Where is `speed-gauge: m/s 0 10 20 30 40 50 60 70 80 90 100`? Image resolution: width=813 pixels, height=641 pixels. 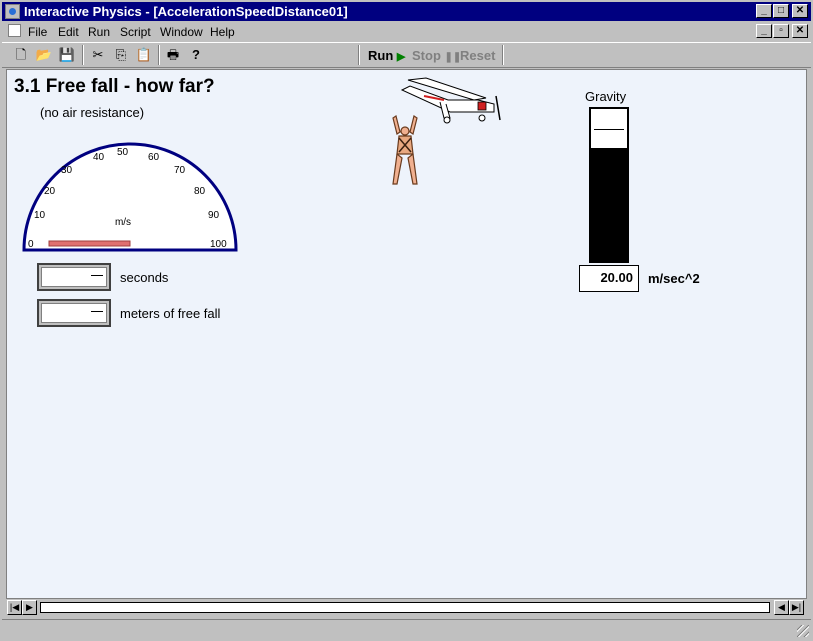 speed-gauge: m/s 0 10 20 30 40 50 60 70 80 90 100 is located at coordinates (130, 197).